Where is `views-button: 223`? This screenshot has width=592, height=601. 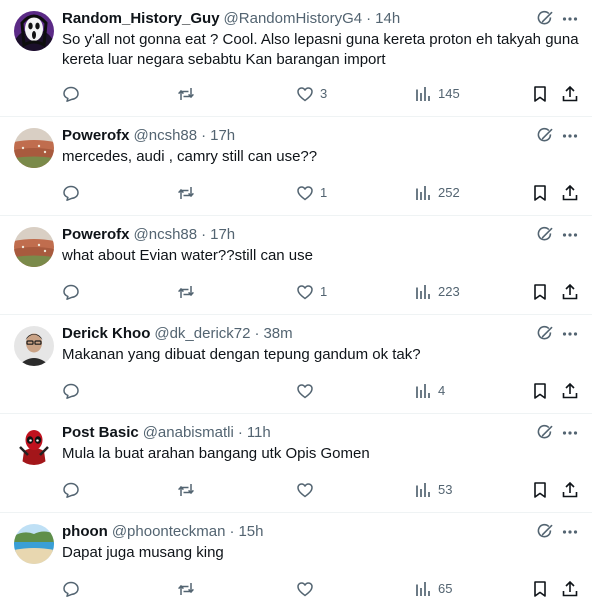
views-button: 223 is located at coordinates (437, 292).